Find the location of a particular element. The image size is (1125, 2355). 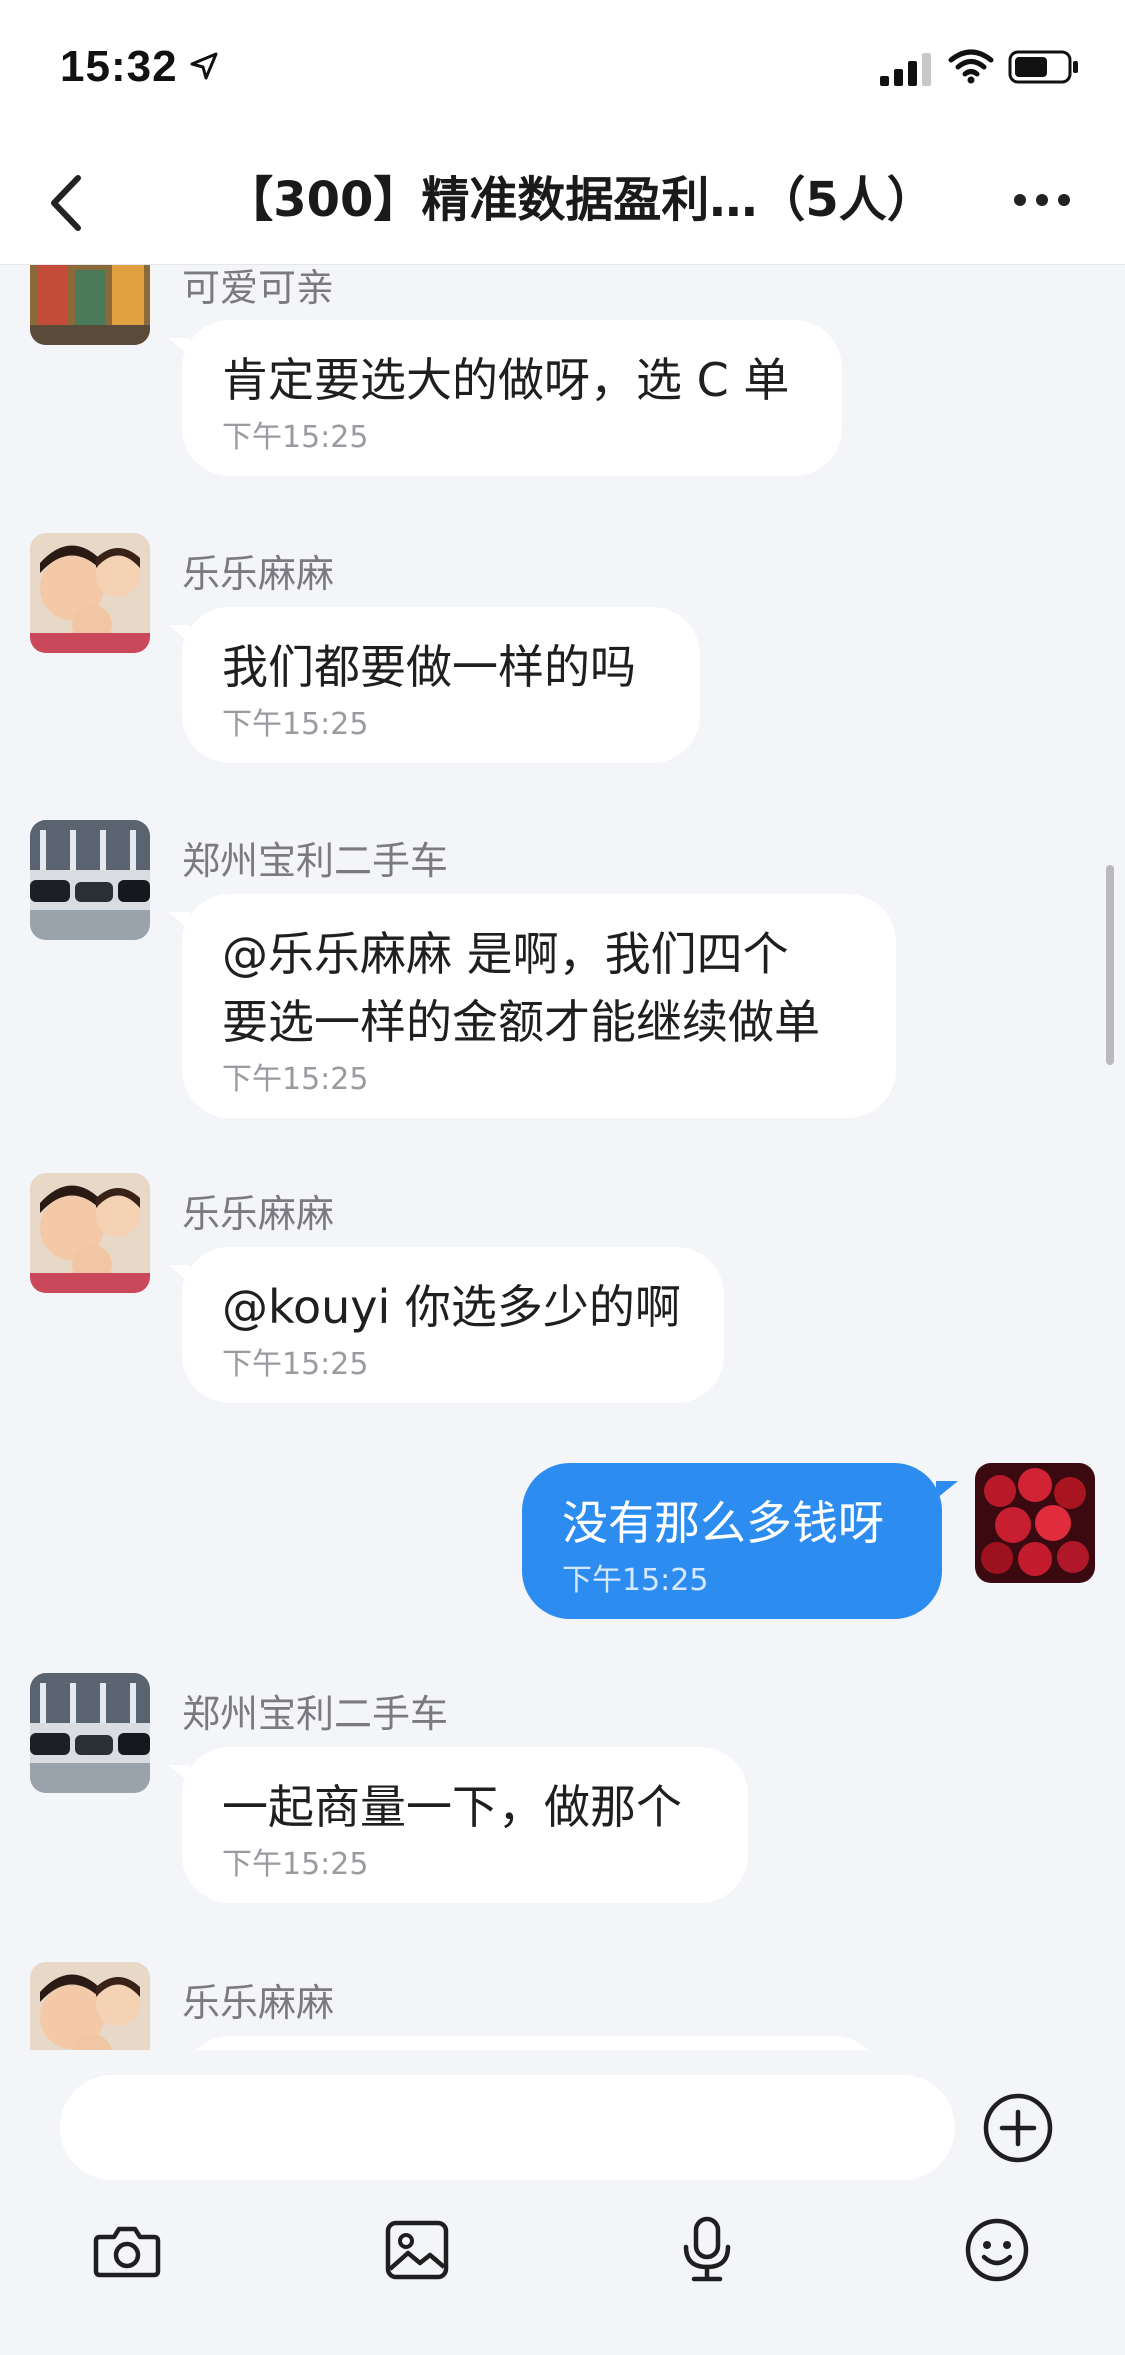

roses-avatar is located at coordinates (1035, 1523).